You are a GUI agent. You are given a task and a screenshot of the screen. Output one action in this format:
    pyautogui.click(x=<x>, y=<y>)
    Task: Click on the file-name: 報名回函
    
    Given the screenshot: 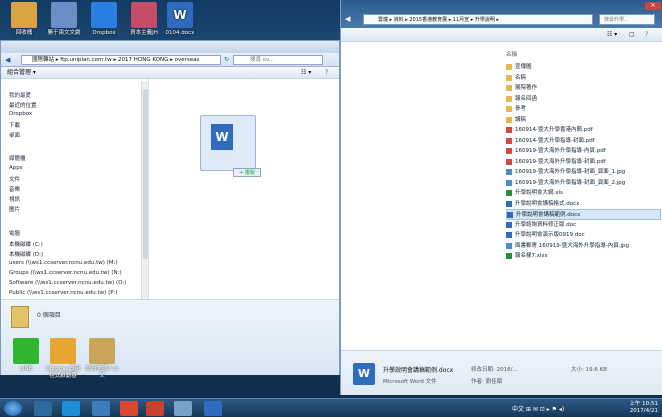 What is the action you would take?
    pyautogui.click(x=526, y=98)
    